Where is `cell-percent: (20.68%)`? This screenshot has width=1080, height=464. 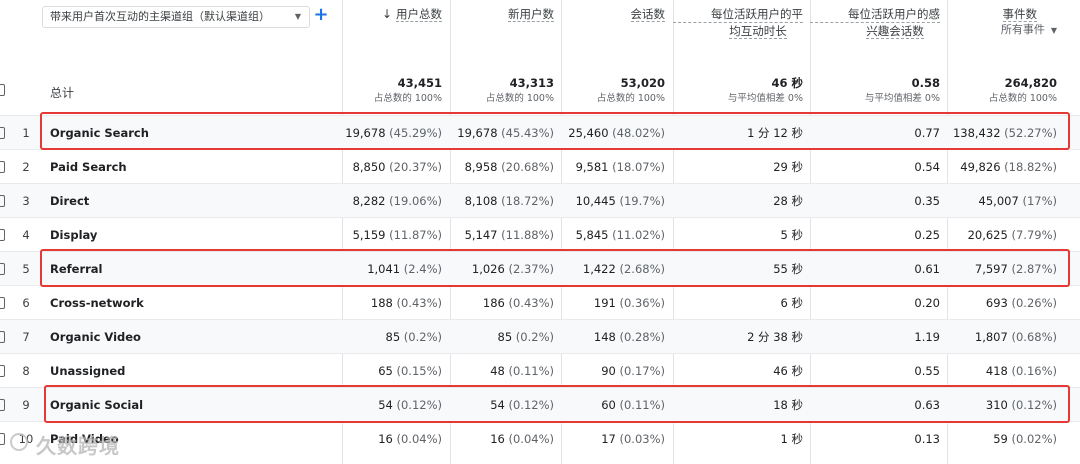
cell-percent: (20.68%) is located at coordinates (527, 167).